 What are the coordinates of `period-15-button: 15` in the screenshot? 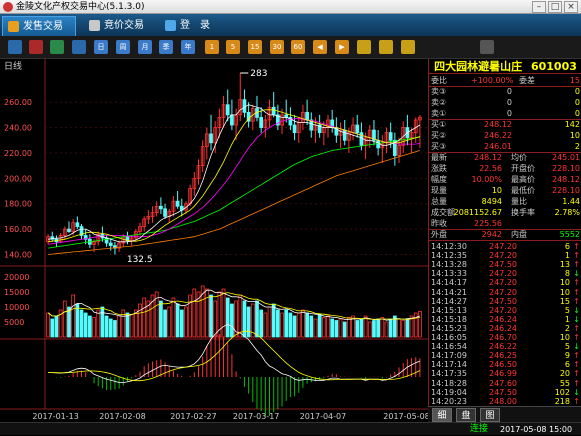 It's located at (255, 47).